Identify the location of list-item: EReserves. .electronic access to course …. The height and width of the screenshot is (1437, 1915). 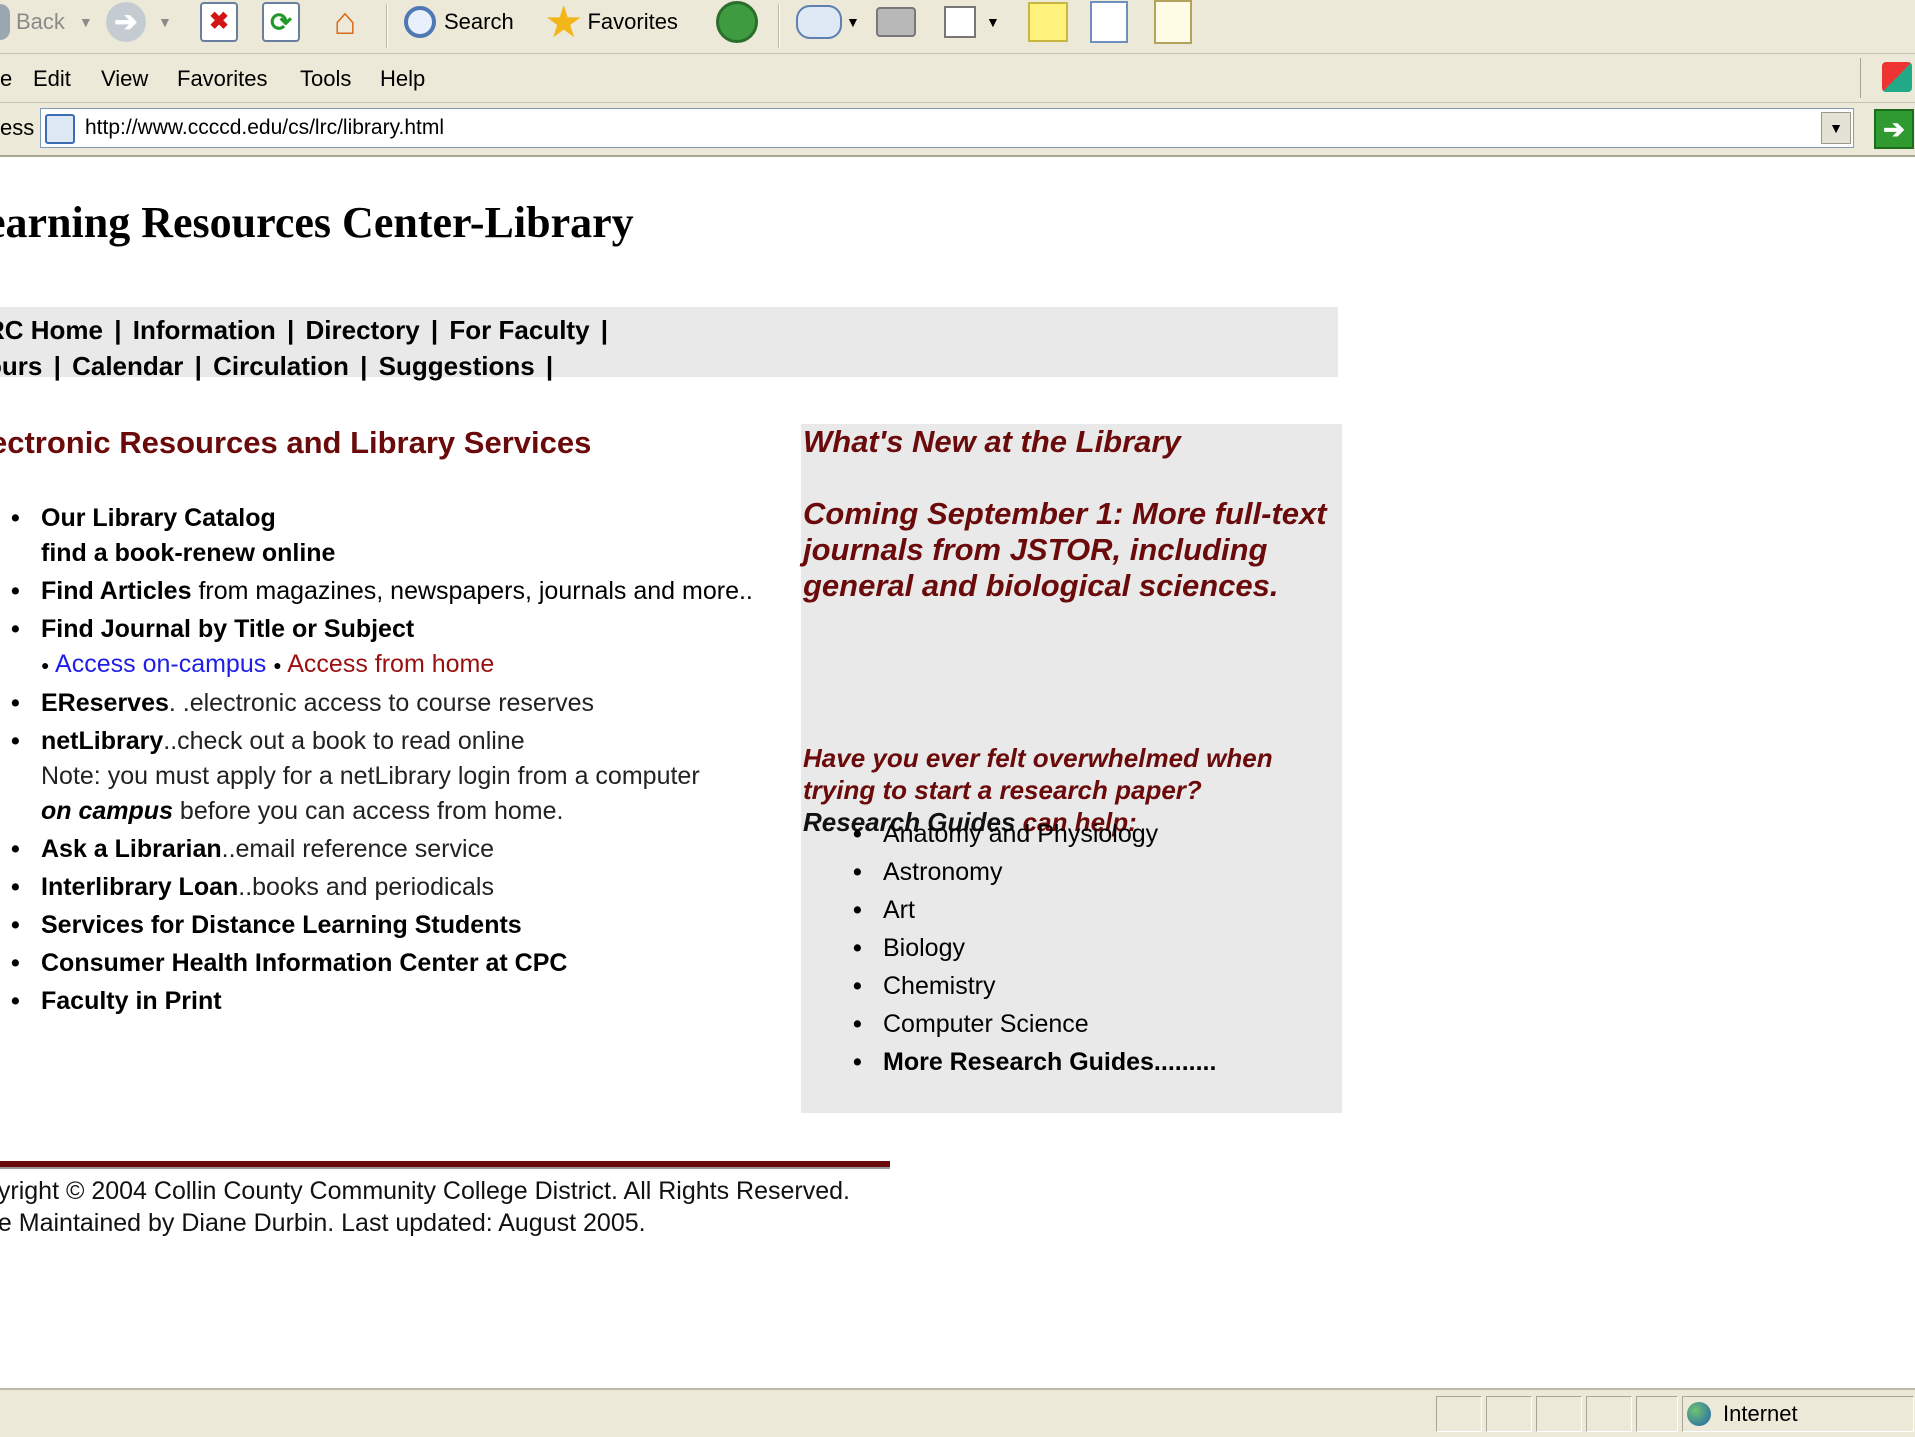
(382, 703).